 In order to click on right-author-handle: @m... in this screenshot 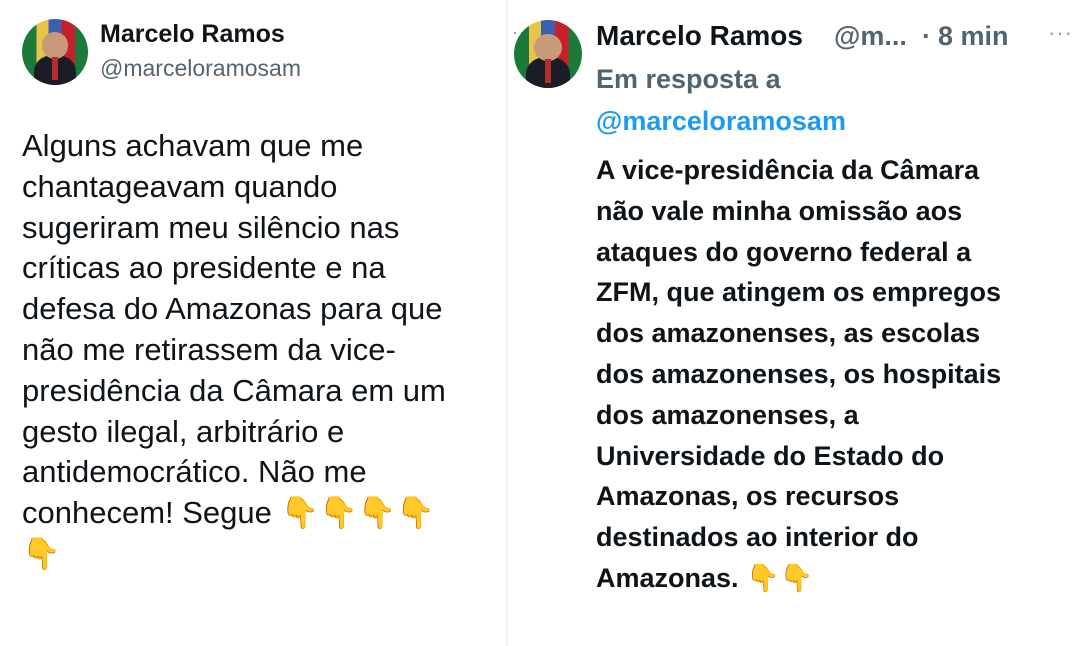, I will do `click(870, 36)`.